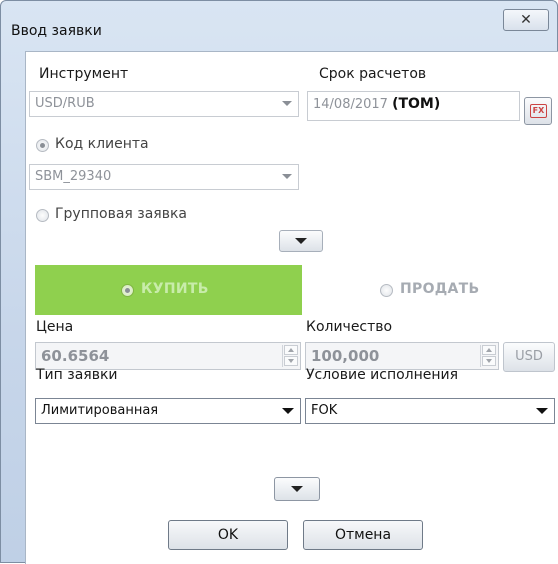 The image size is (558, 564). I want to click on sell-label: ПРОДАТЬ, so click(440, 289).